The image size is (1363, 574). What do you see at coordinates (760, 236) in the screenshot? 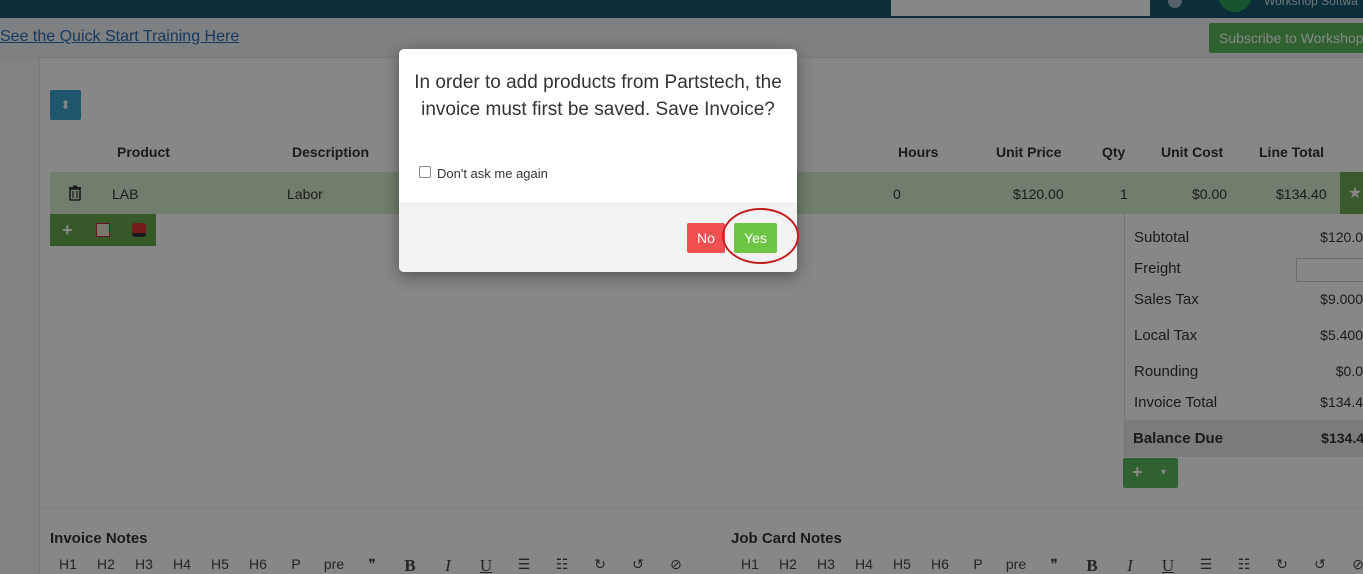
I see `annotation-circle` at bounding box center [760, 236].